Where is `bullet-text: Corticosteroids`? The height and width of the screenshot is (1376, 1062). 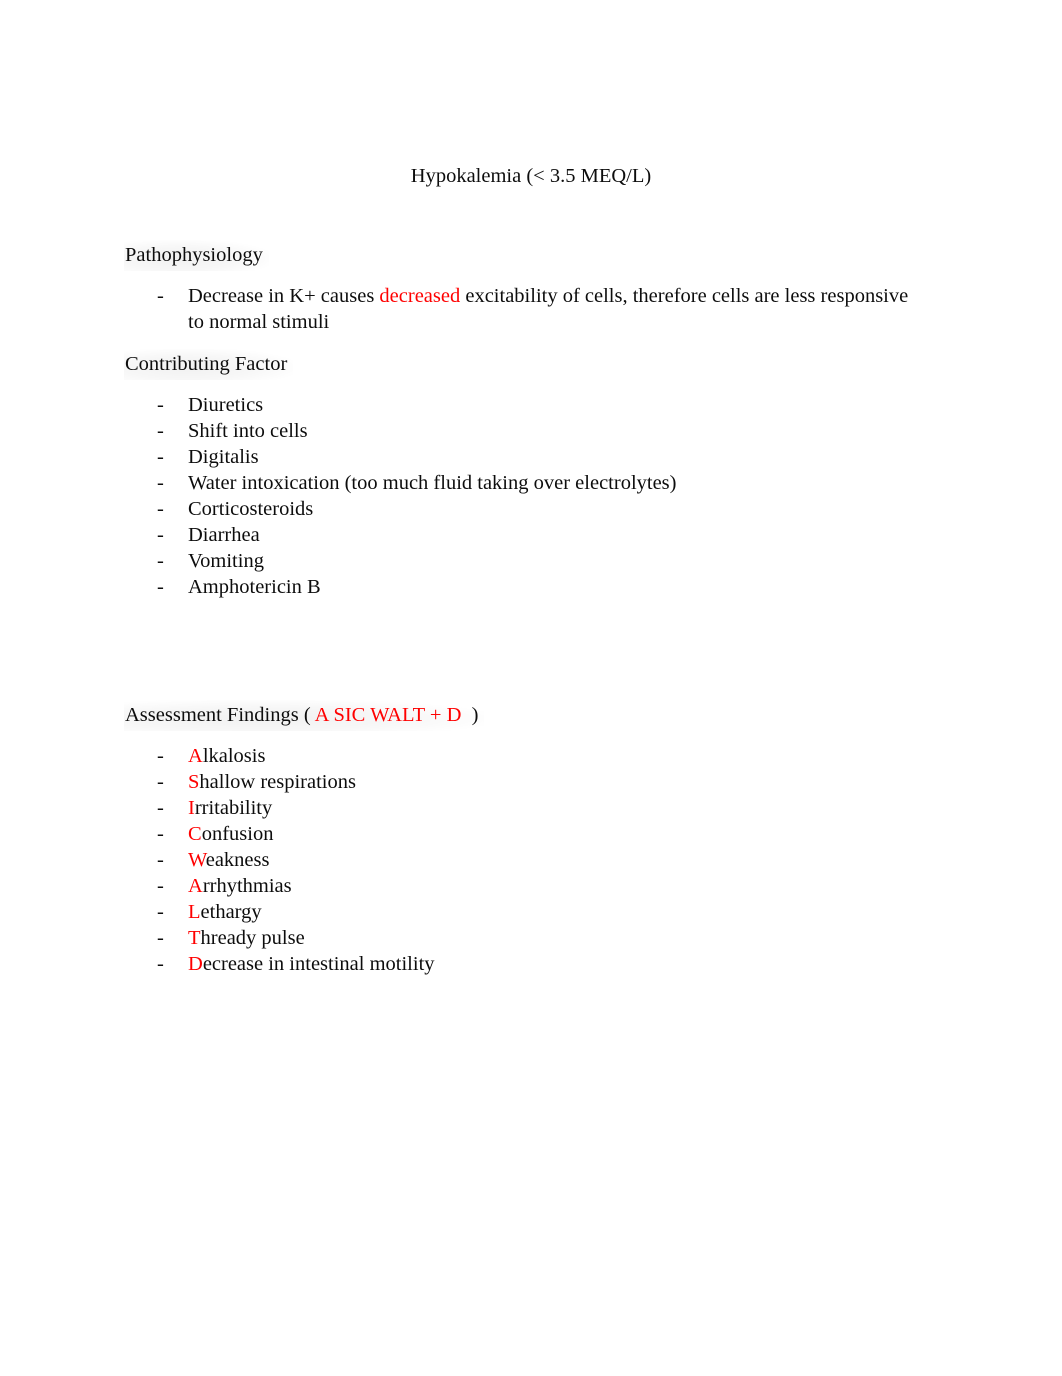 bullet-text: Corticosteroids is located at coordinates (251, 509).